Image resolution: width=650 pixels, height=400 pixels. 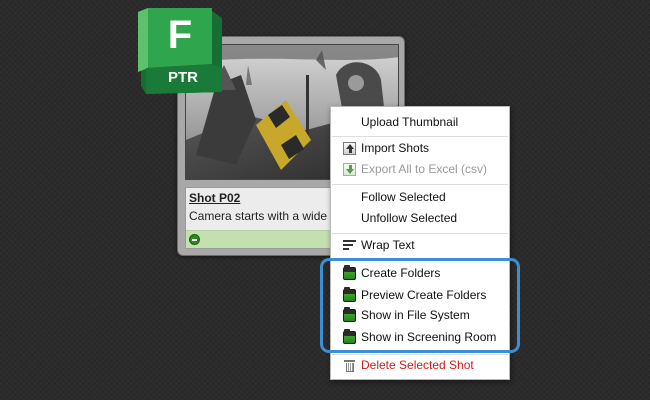 What do you see at coordinates (420, 305) in the screenshot?
I see `highlight-callout` at bounding box center [420, 305].